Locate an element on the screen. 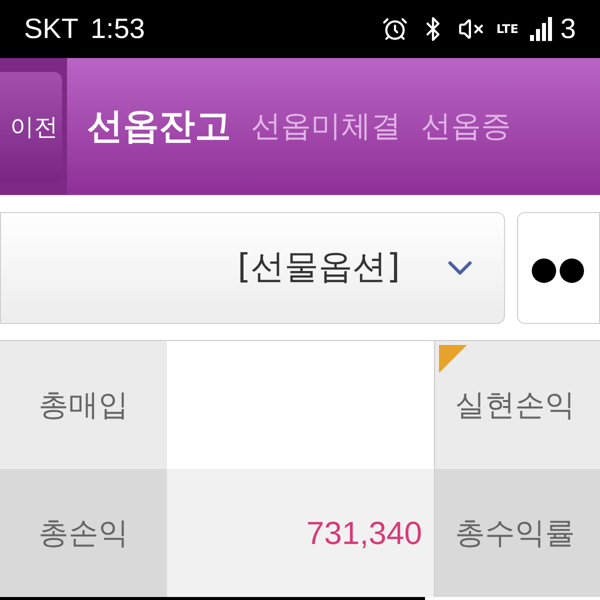 This screenshot has width=600, height=600. dropdown-value: [선물옵션] is located at coordinates (318, 267).